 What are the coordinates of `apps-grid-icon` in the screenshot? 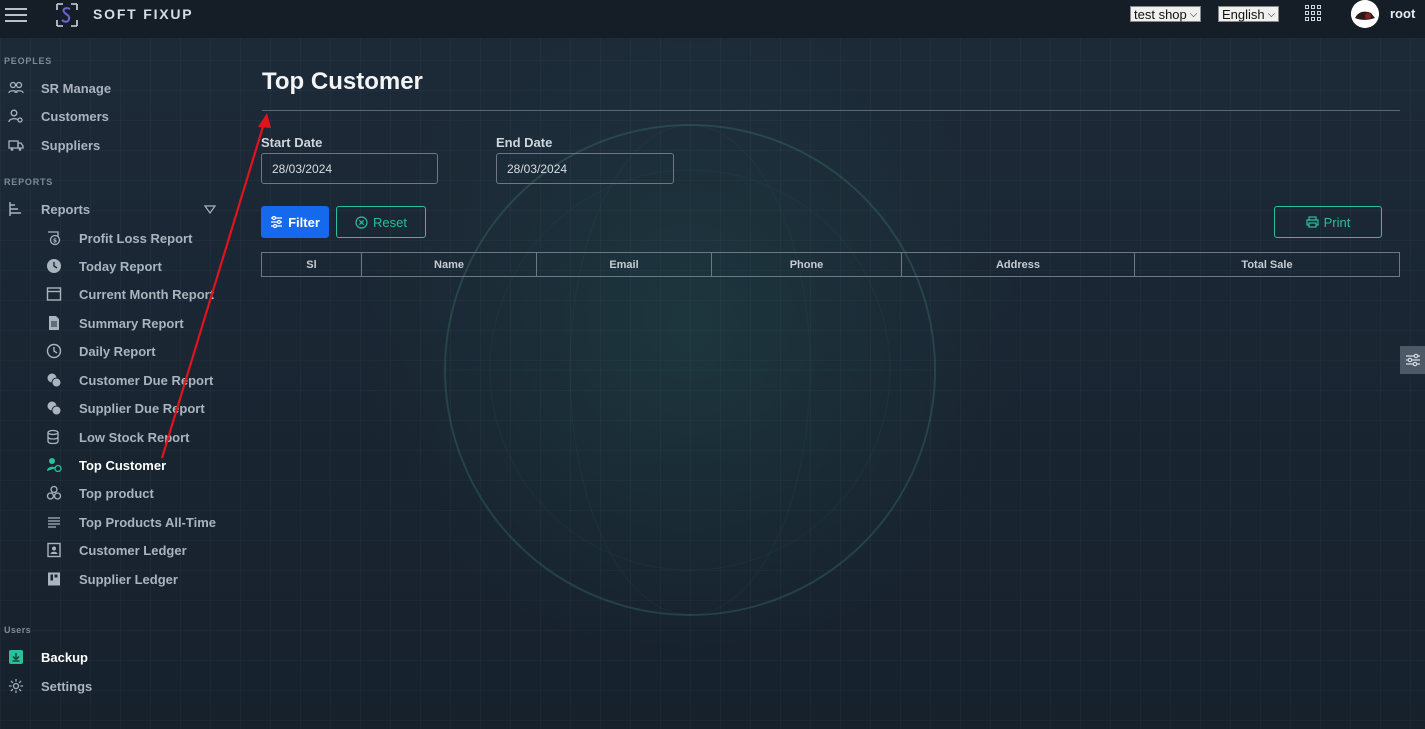 It's located at (1313, 13).